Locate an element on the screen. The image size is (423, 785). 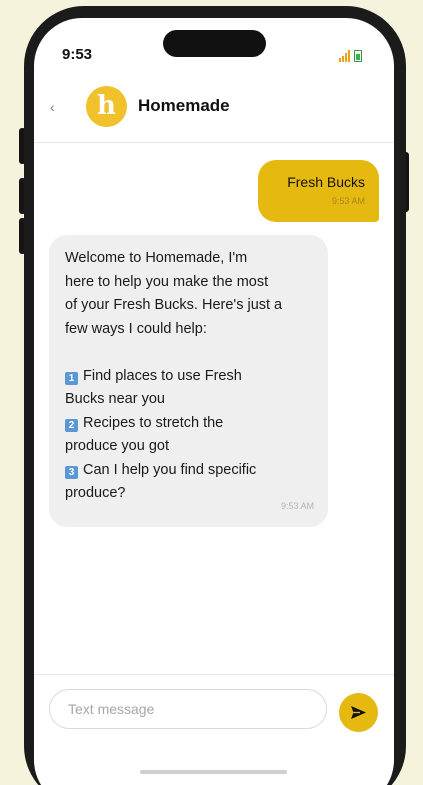
list-item: 2 Recipes to stretch the is located at coordinates (188, 424).